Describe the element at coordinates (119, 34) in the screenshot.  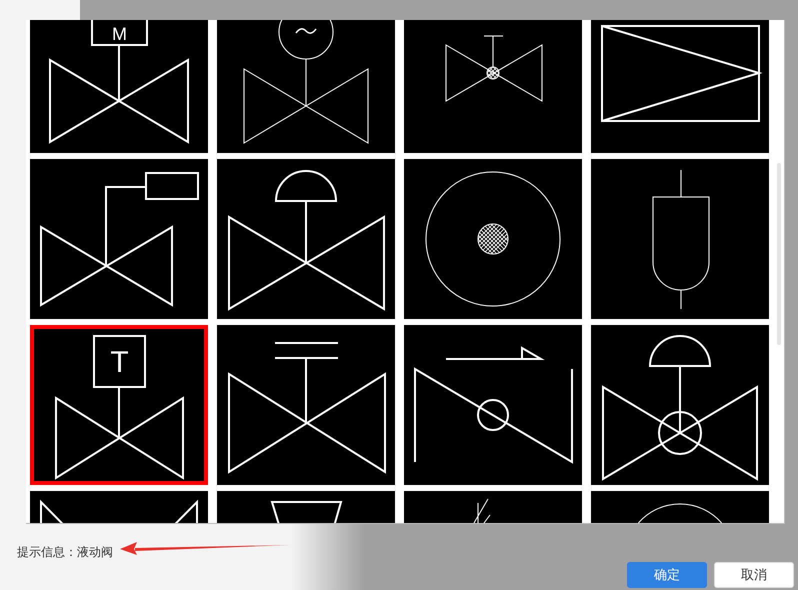
I see `symbol-label: M` at that location.